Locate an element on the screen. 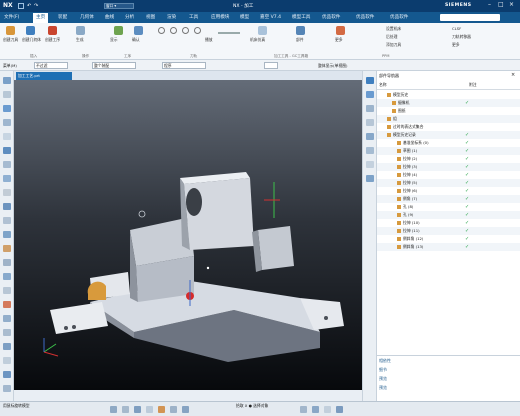 This screenshot has height=416, width=520. web-browser-icon is located at coordinates (370, 164).